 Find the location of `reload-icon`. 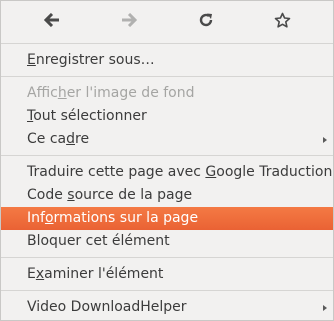

reload-icon is located at coordinates (205, 20).